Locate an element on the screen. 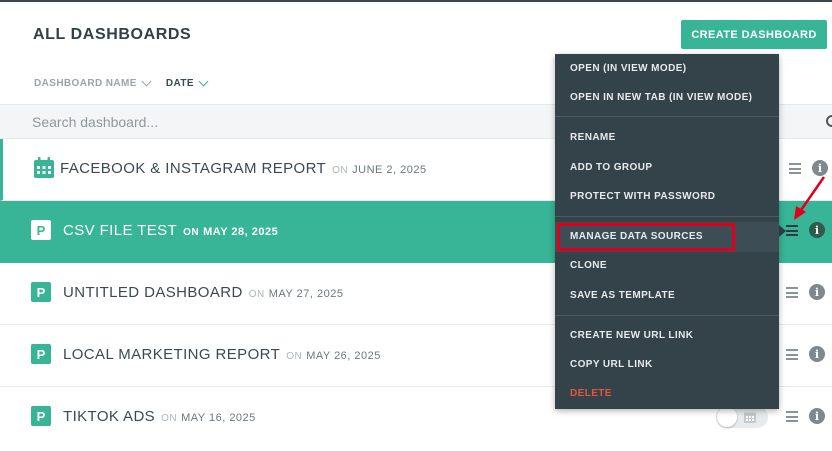 This screenshot has width=832, height=451. sort-by-name-label: DASHBOARD NAME is located at coordinates (85, 83).